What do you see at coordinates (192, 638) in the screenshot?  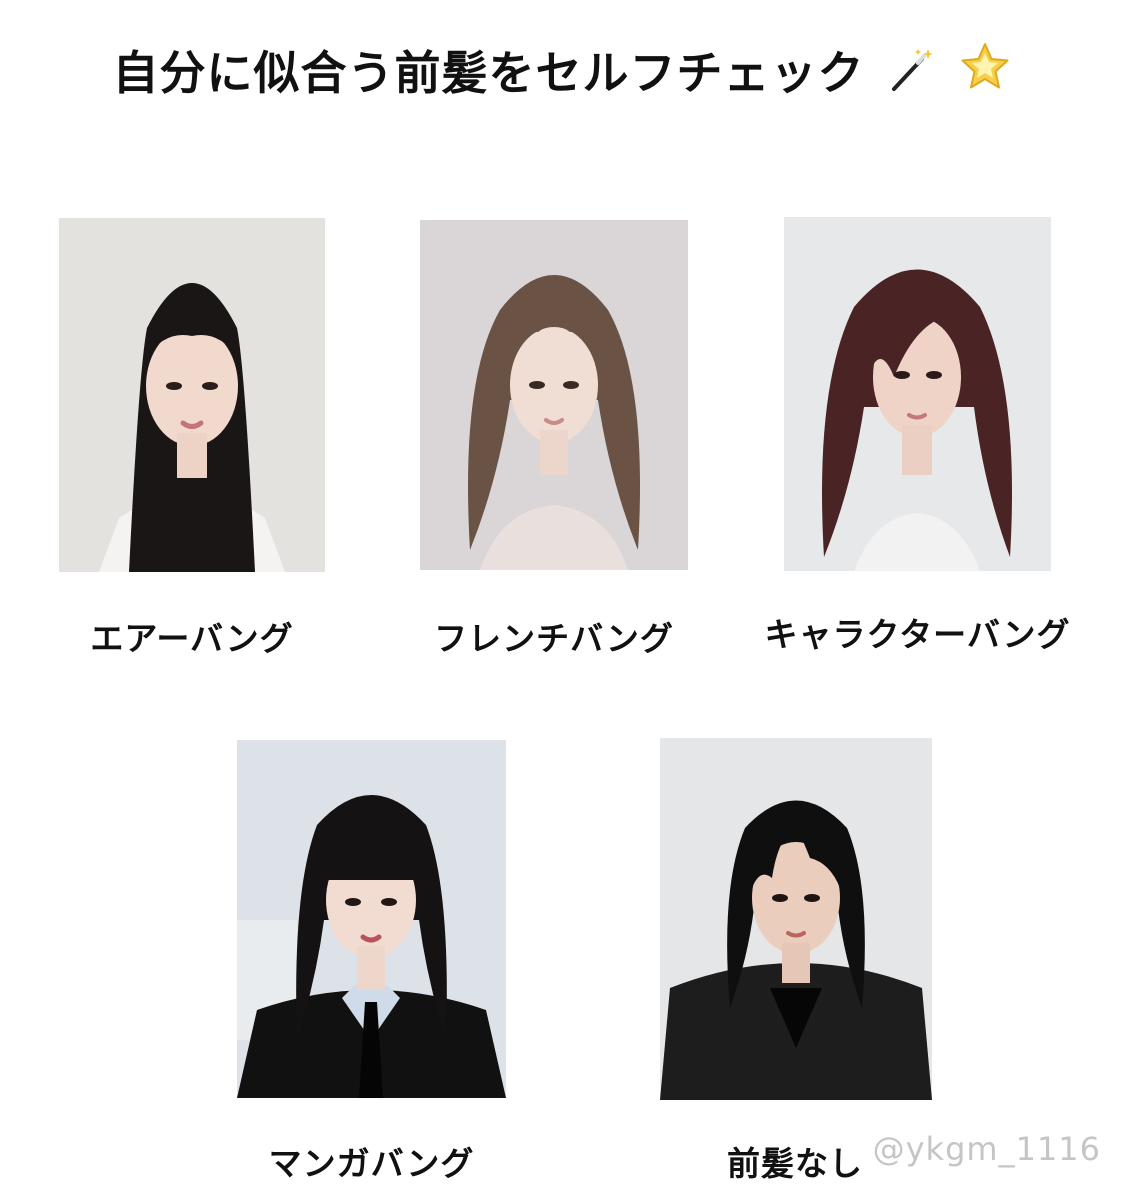 I see `style-label-1: エアーバング` at bounding box center [192, 638].